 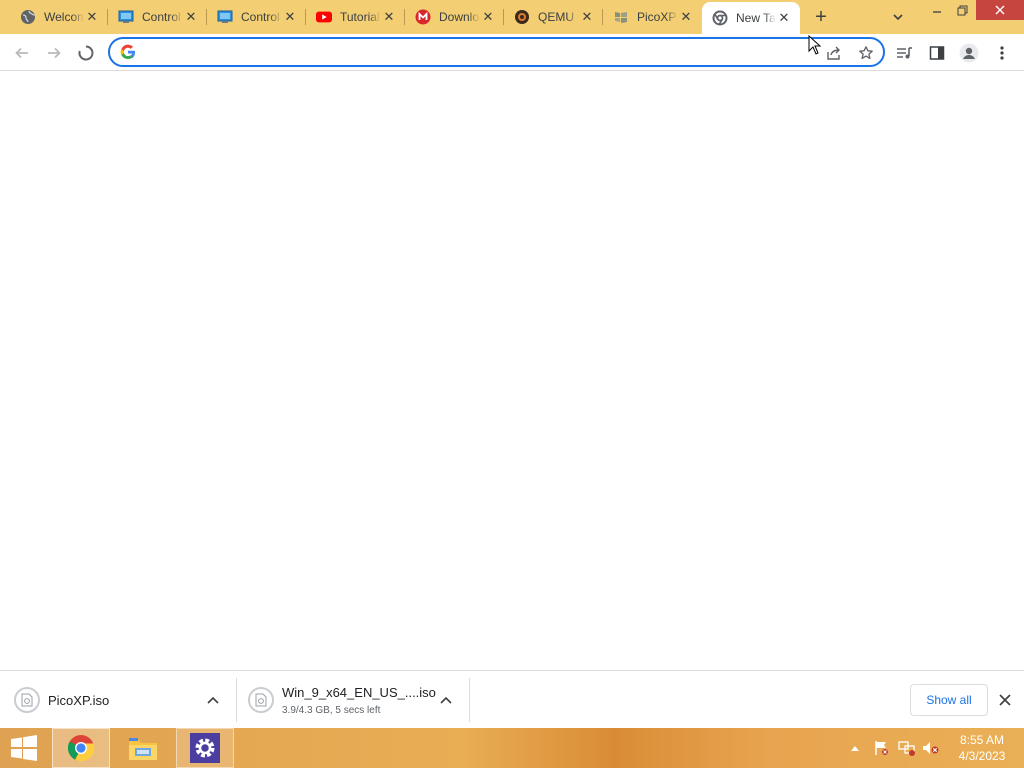 I want to click on youtube-icon, so click(x=324, y=17).